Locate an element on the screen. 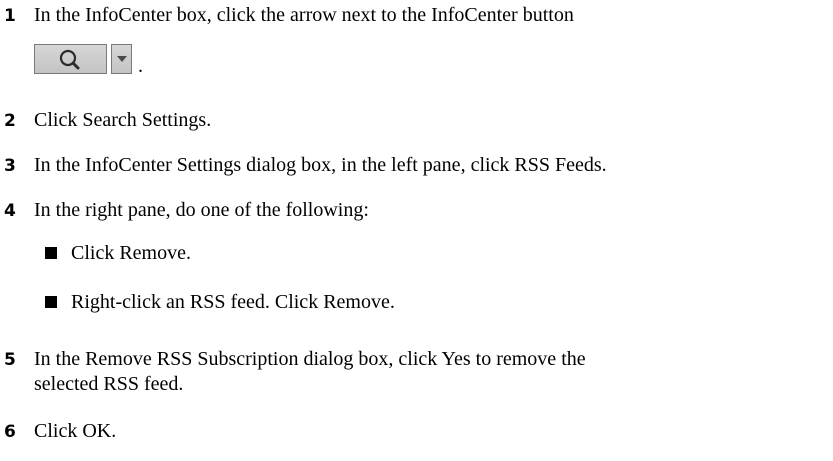  bullet-text: Right-click an RSS feed. Click Remove. is located at coordinates (233, 302).